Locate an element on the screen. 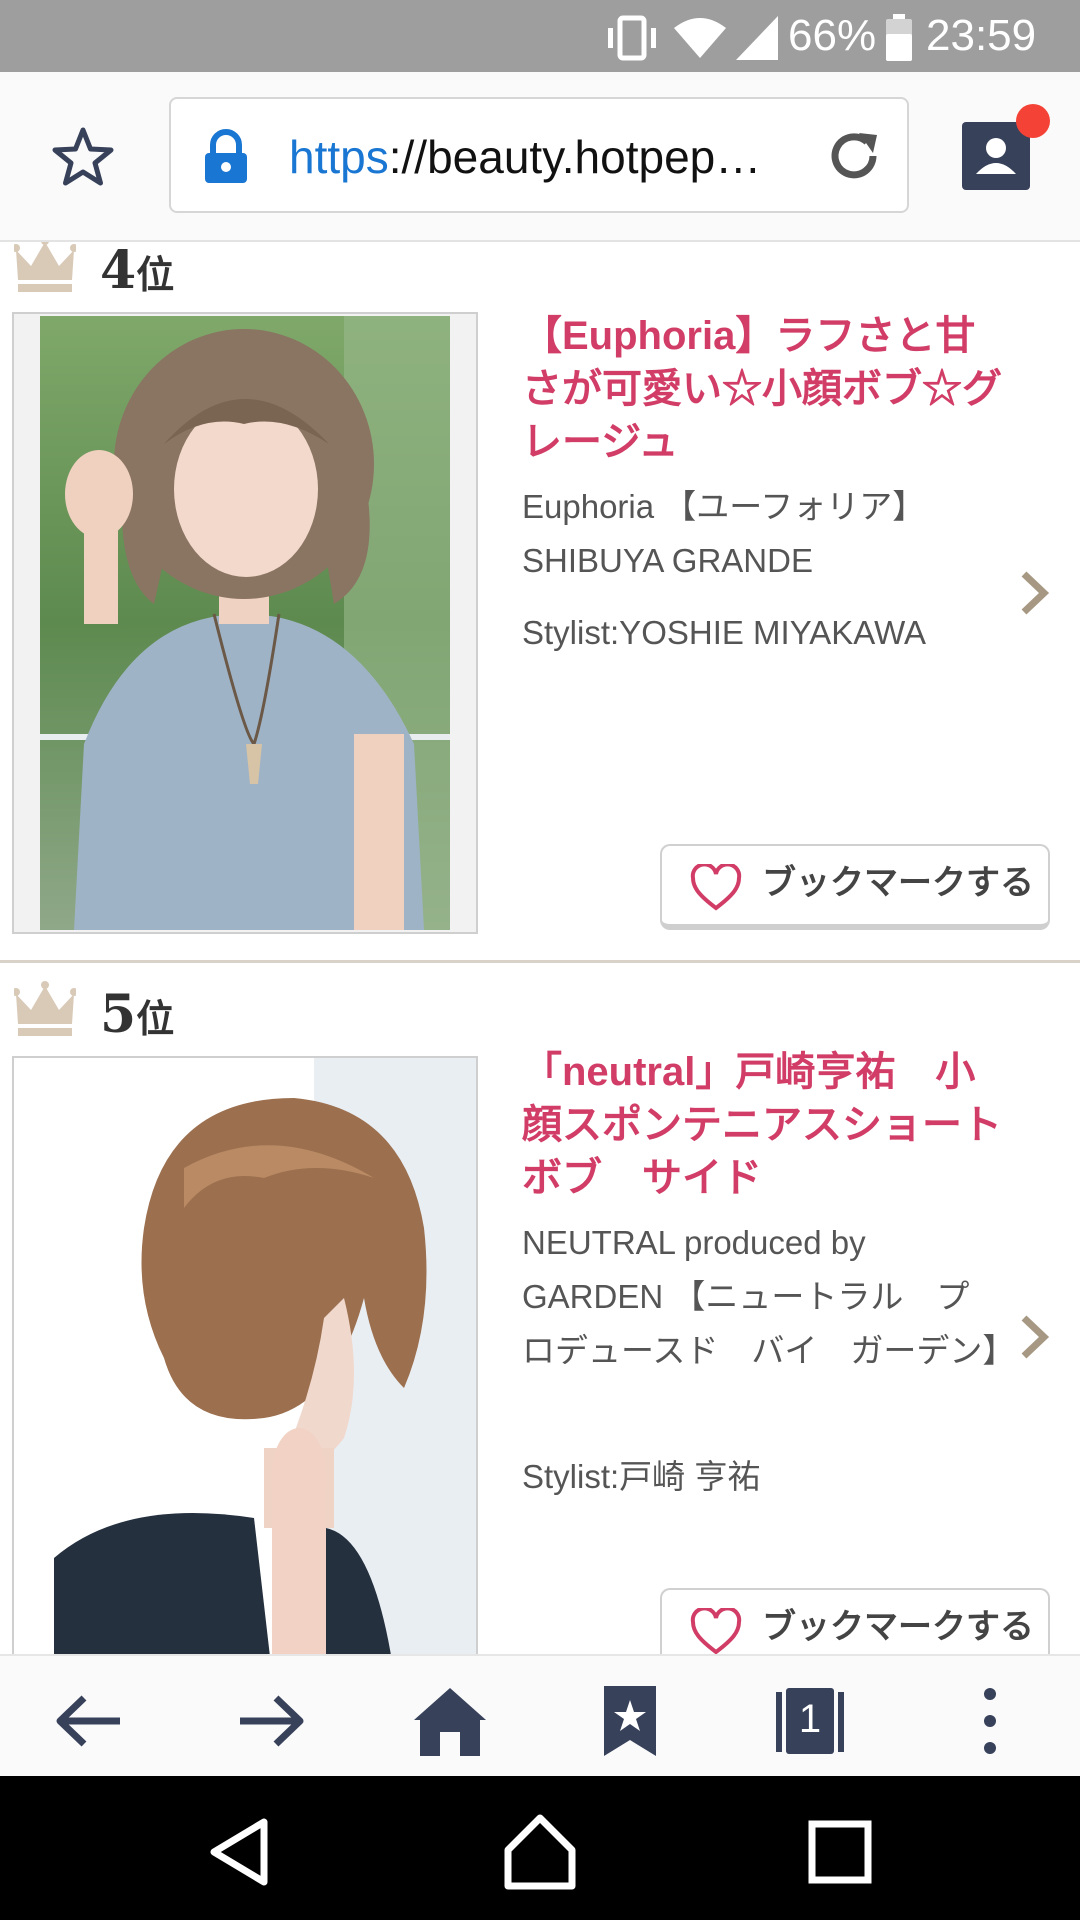  recents-icon is located at coordinates (840, 1852).